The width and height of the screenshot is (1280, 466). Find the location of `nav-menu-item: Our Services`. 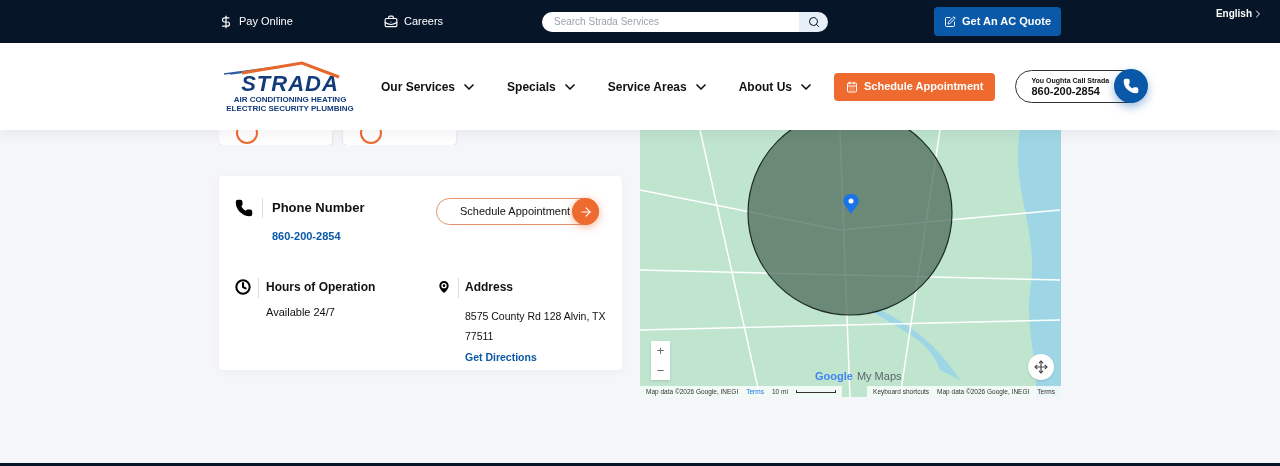

nav-menu-item: Our Services is located at coordinates (429, 86).